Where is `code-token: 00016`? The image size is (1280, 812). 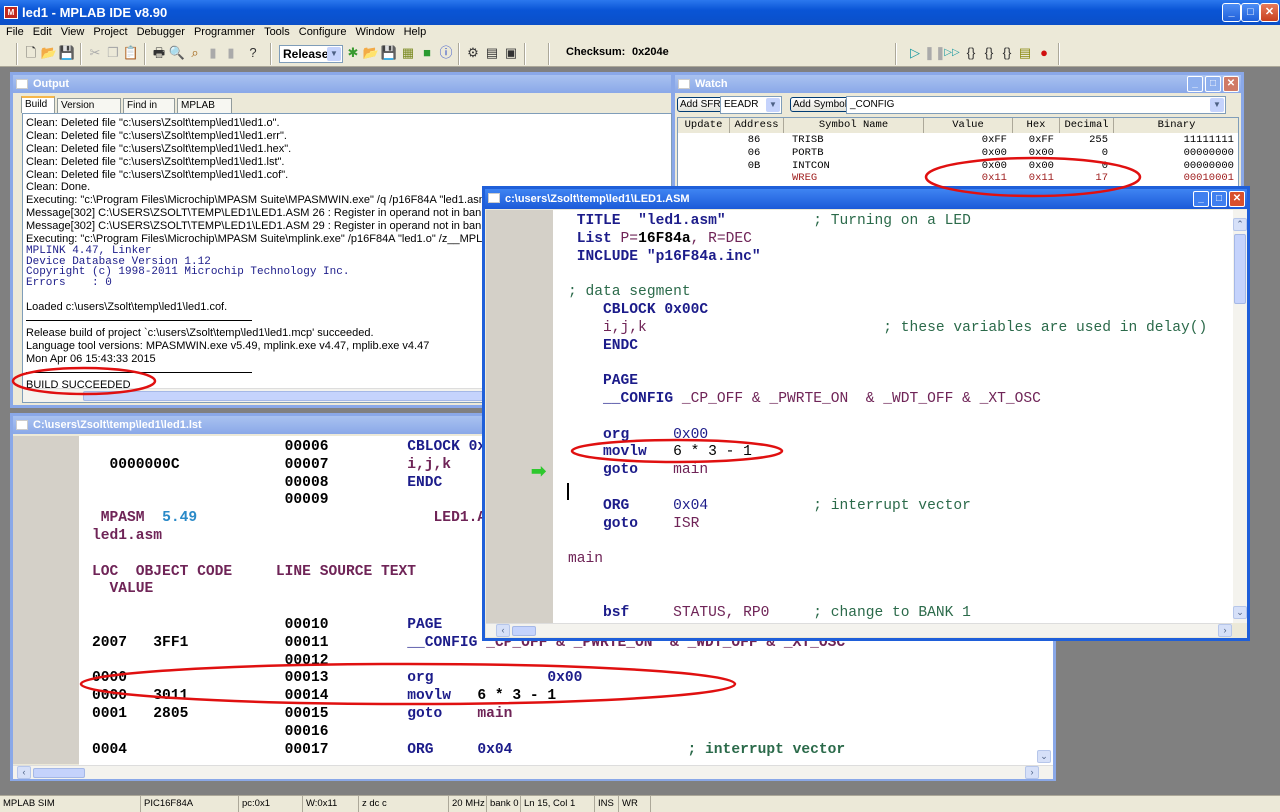 code-token: 00016 is located at coordinates (210, 731).